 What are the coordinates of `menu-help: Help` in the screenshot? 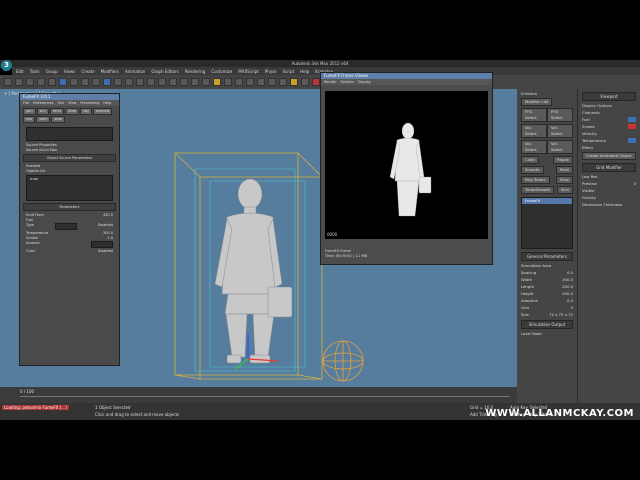 It's located at (304, 71).